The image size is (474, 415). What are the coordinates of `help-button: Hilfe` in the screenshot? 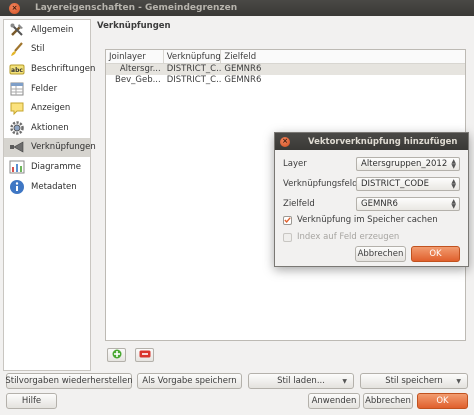 It's located at (31, 401).